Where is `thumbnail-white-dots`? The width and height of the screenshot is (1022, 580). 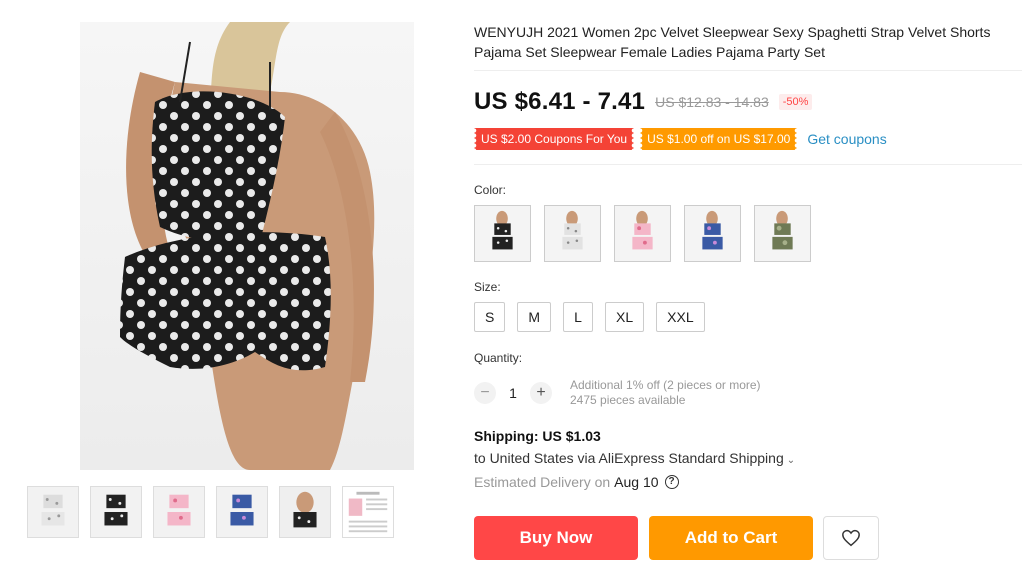 thumbnail-white-dots is located at coordinates (53, 512).